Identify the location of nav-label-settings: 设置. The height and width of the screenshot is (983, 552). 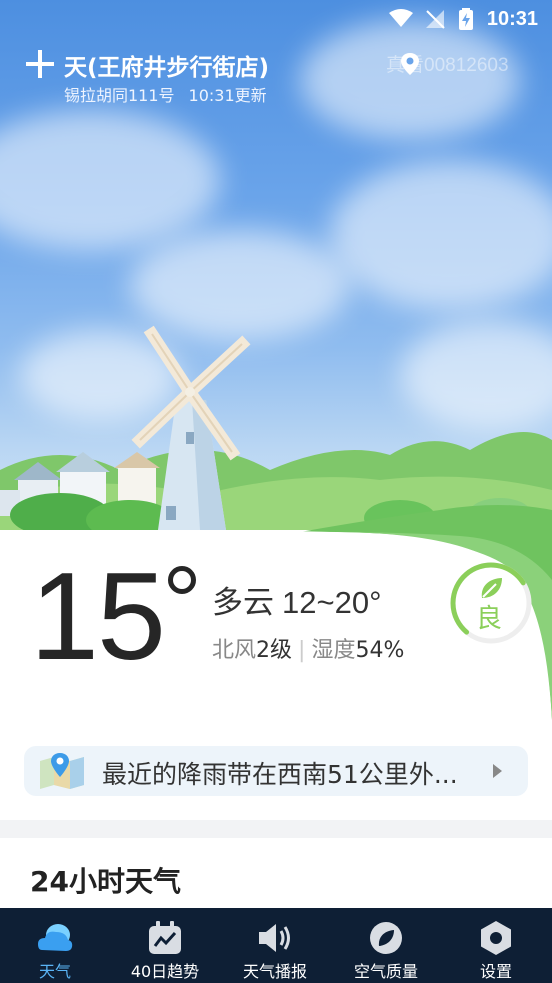
(495, 971).